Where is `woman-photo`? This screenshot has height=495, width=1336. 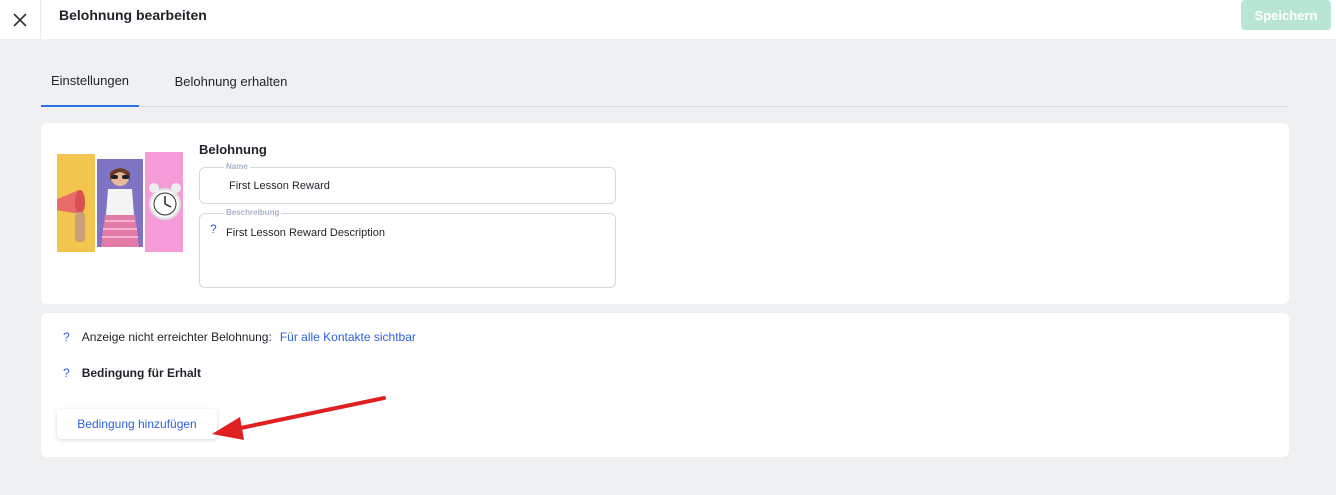
woman-photo is located at coordinates (120, 203).